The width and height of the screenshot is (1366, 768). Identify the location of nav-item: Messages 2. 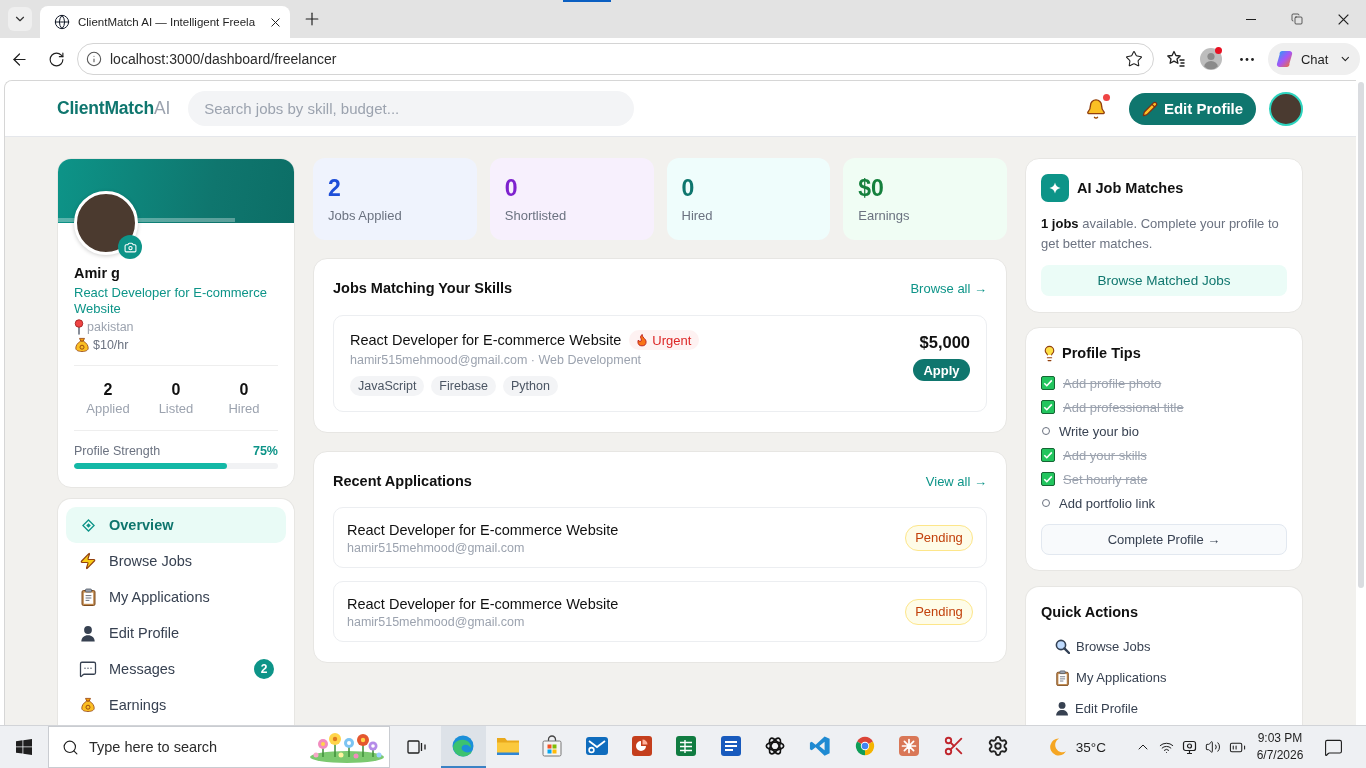
(176, 669).